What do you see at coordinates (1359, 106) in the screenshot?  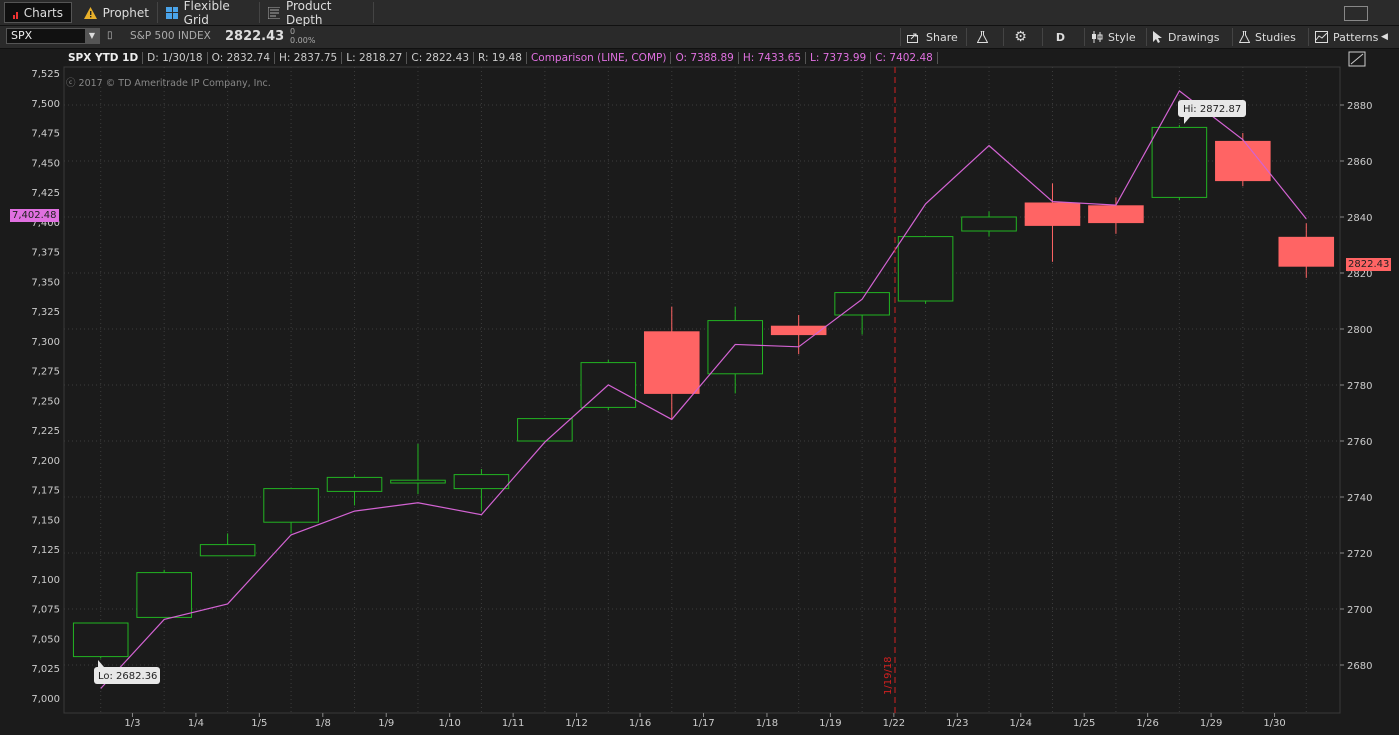 I see `right-axis-tick-label: 2880` at bounding box center [1359, 106].